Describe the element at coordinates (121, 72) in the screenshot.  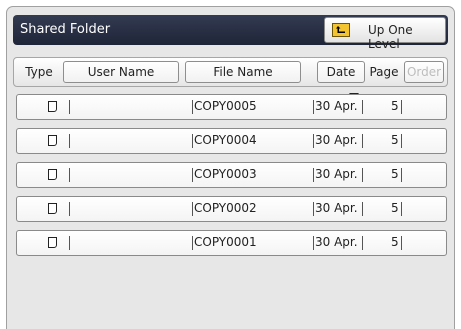
I see `sort-by-user-name-button: User Name` at that location.